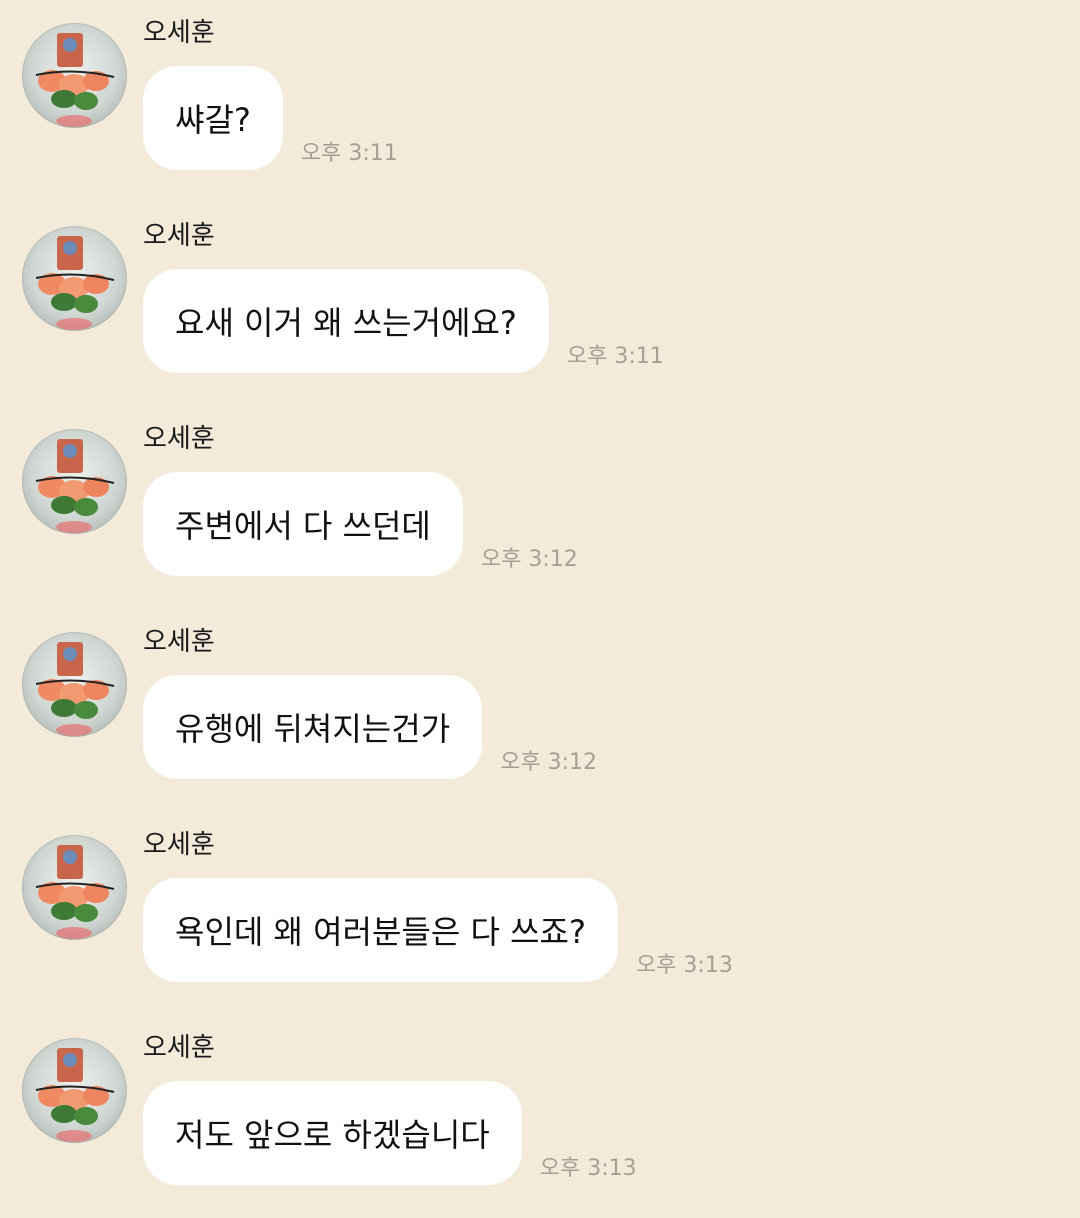 The width and height of the screenshot is (1080, 1218). Describe the element at coordinates (313, 727) in the screenshot. I see `message-bubble: 유행에 뒤쳐지는건가` at that location.